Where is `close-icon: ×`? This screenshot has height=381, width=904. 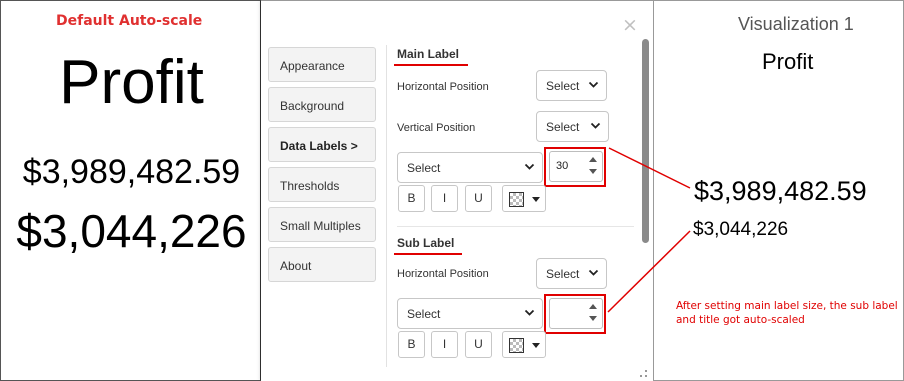
close-icon: × is located at coordinates (630, 25).